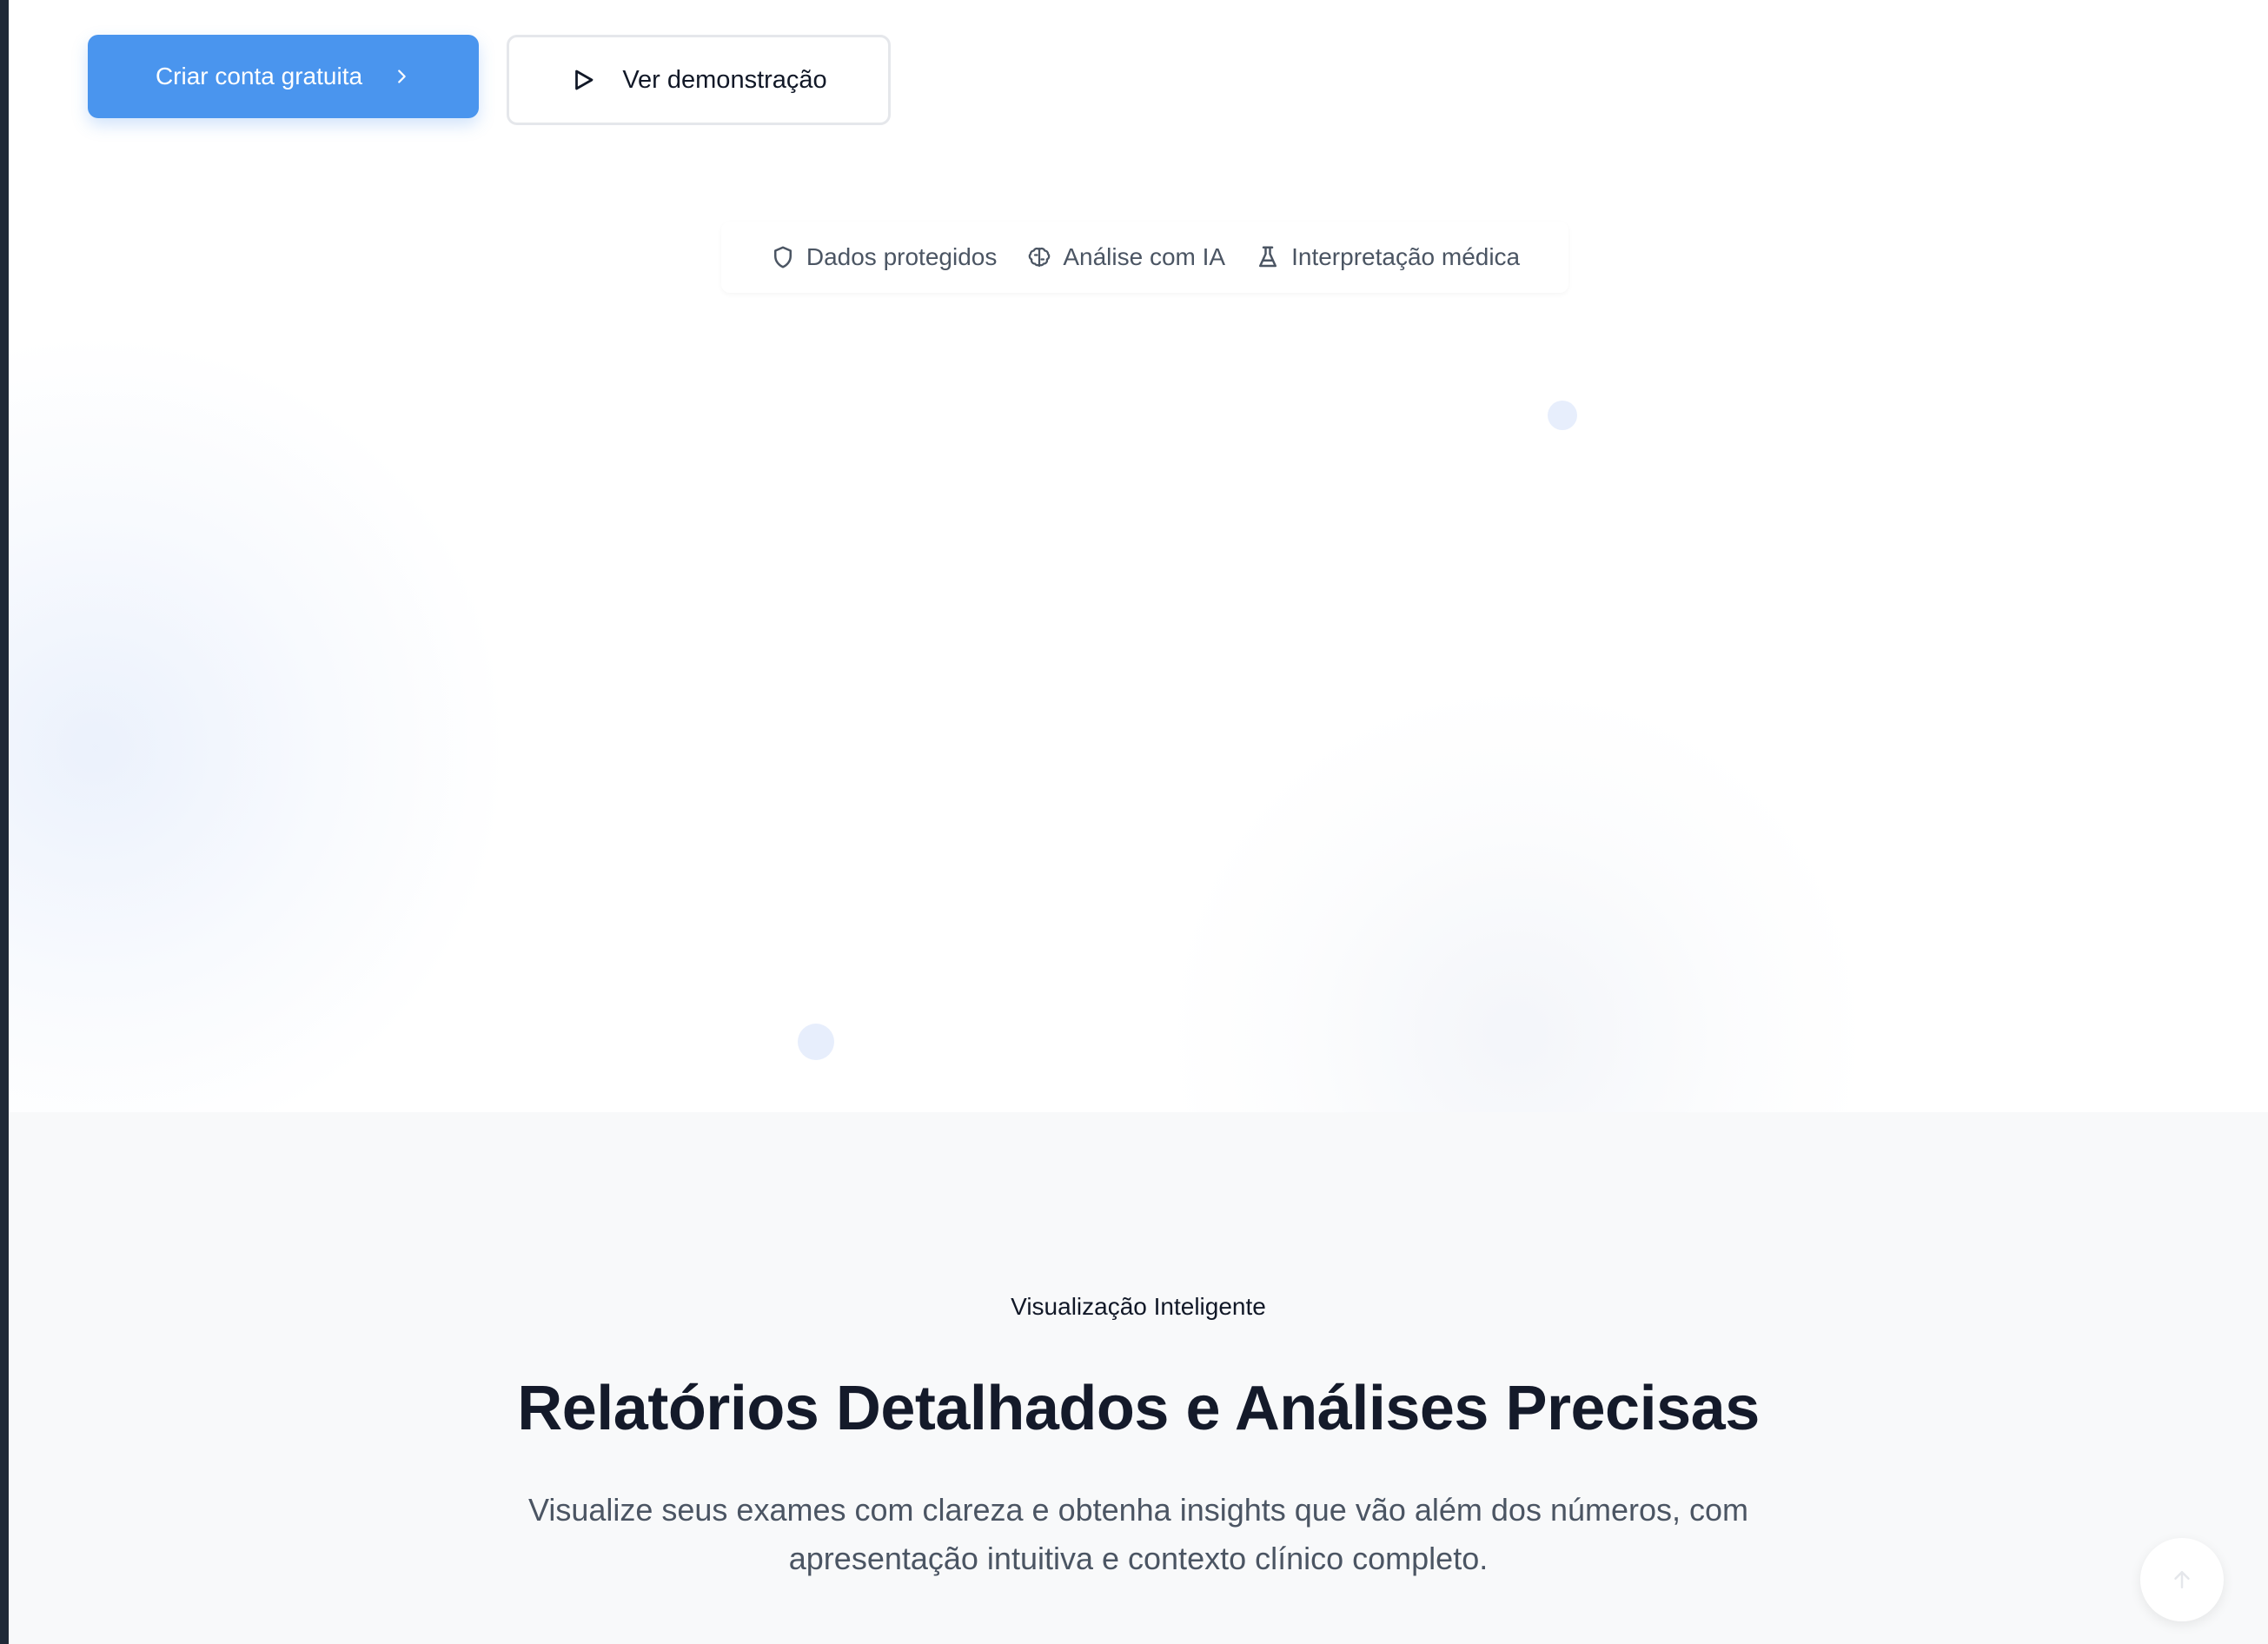 The width and height of the screenshot is (2268, 1644). I want to click on create-free-account-button: Criar conta gratuita, so click(283, 76).